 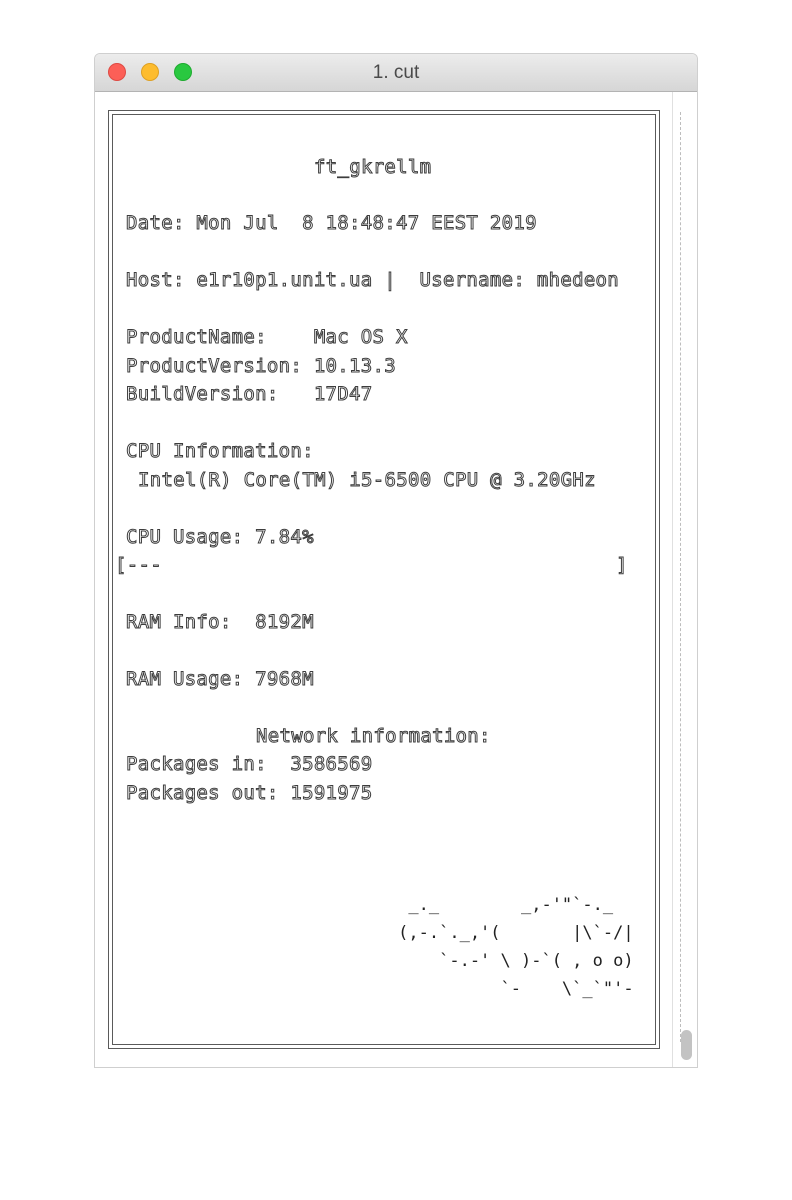 What do you see at coordinates (332, 223) in the screenshot?
I see `date-line: Date: Mon Jul 8 18:48:47 EEST 2019` at bounding box center [332, 223].